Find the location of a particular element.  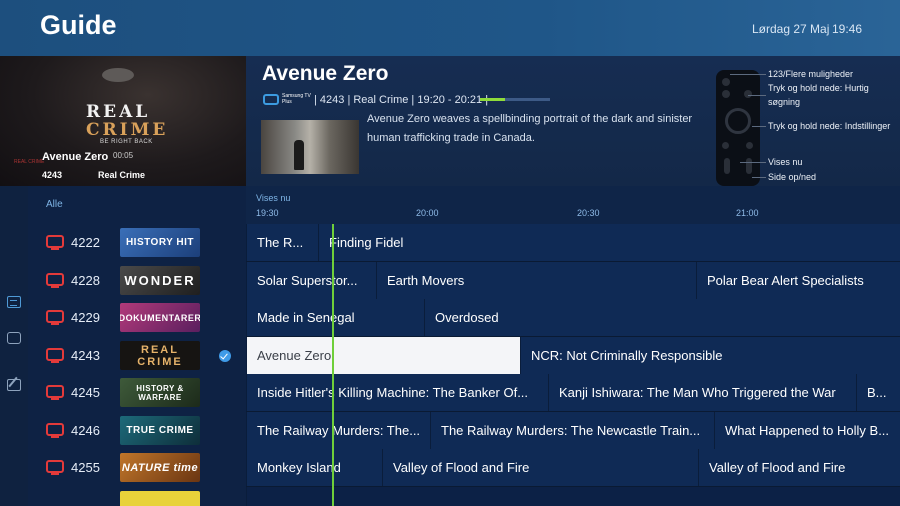

program-cell: The Railway Murders is located at coordinates (338, 430).